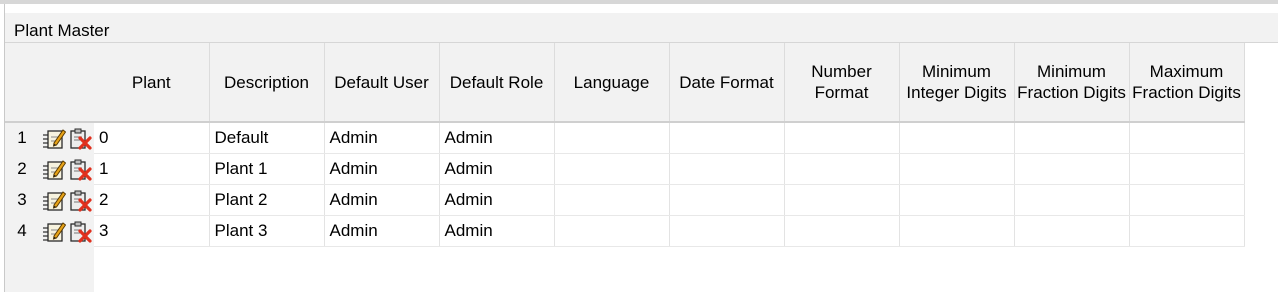  Describe the element at coordinates (22, 230) in the screenshot. I see `row-number: 4` at that location.